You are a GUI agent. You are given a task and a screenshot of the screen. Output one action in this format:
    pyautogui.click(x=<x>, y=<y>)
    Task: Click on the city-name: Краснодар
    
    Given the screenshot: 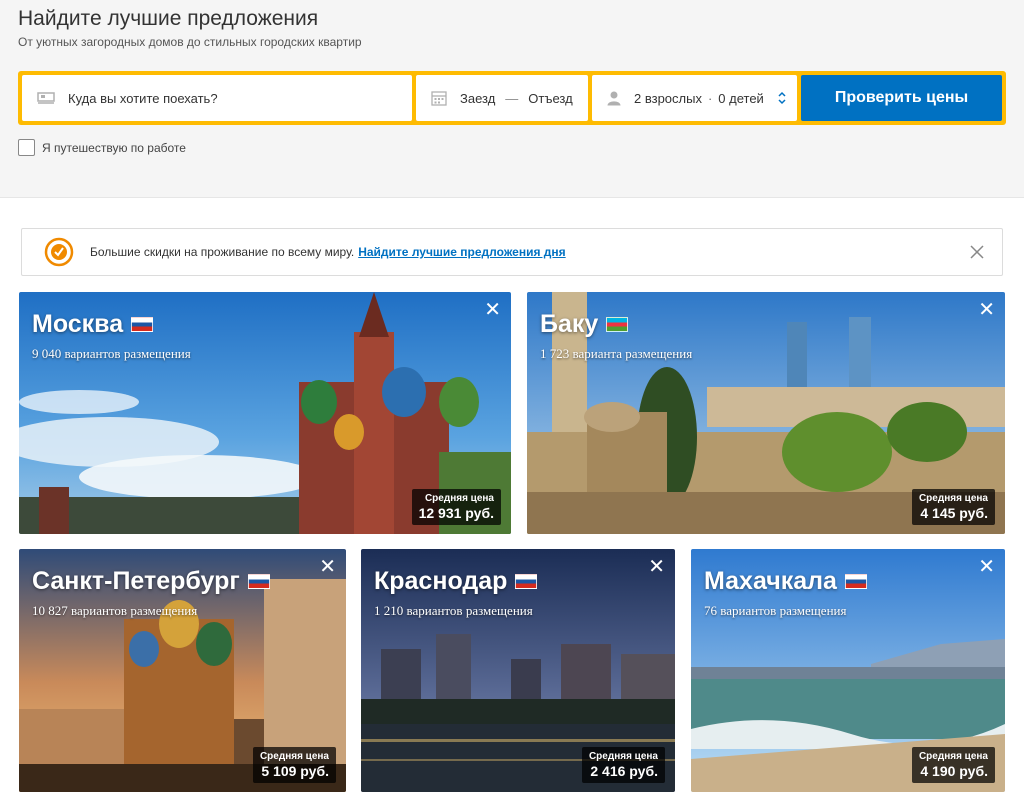 What is the action you would take?
    pyautogui.click(x=456, y=581)
    